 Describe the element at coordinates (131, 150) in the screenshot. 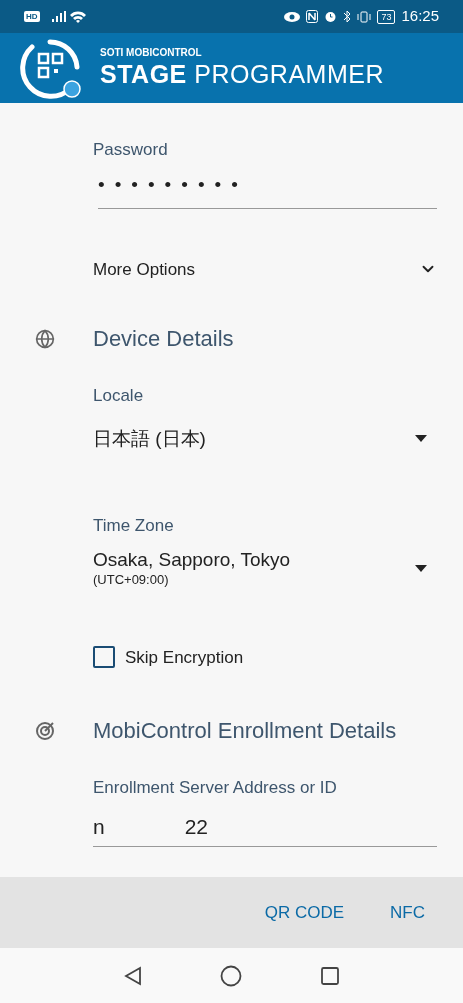

I see `field-label: Password` at that location.